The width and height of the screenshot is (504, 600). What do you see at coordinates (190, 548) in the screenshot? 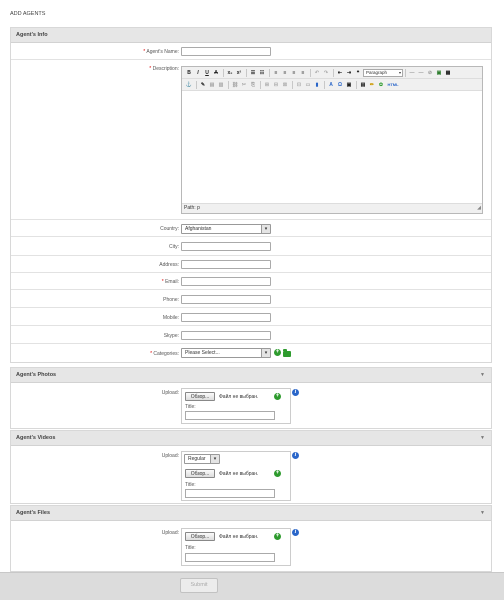
I see `files-title-label: Title:` at bounding box center [190, 548].